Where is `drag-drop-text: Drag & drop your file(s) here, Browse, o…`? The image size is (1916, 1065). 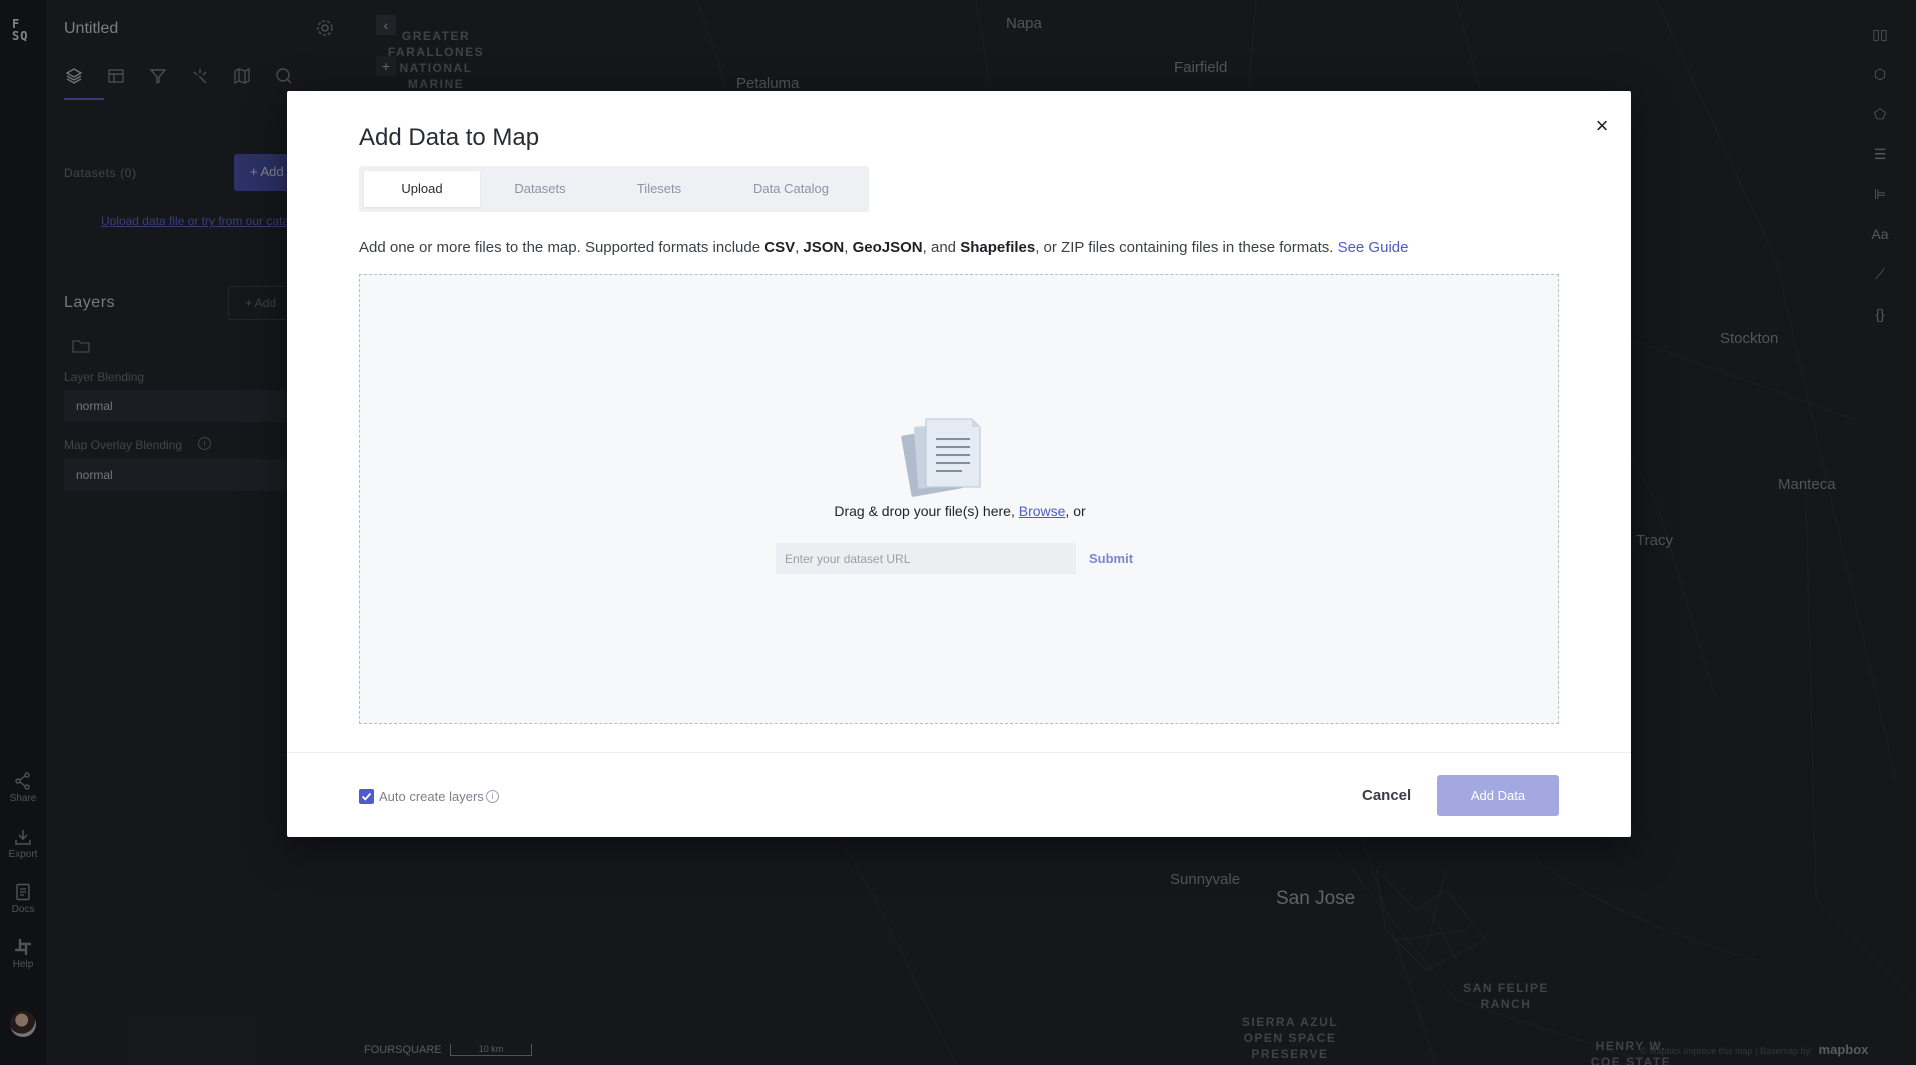 drag-drop-text: Drag & drop your file(s) here, Browse, o… is located at coordinates (960, 511).